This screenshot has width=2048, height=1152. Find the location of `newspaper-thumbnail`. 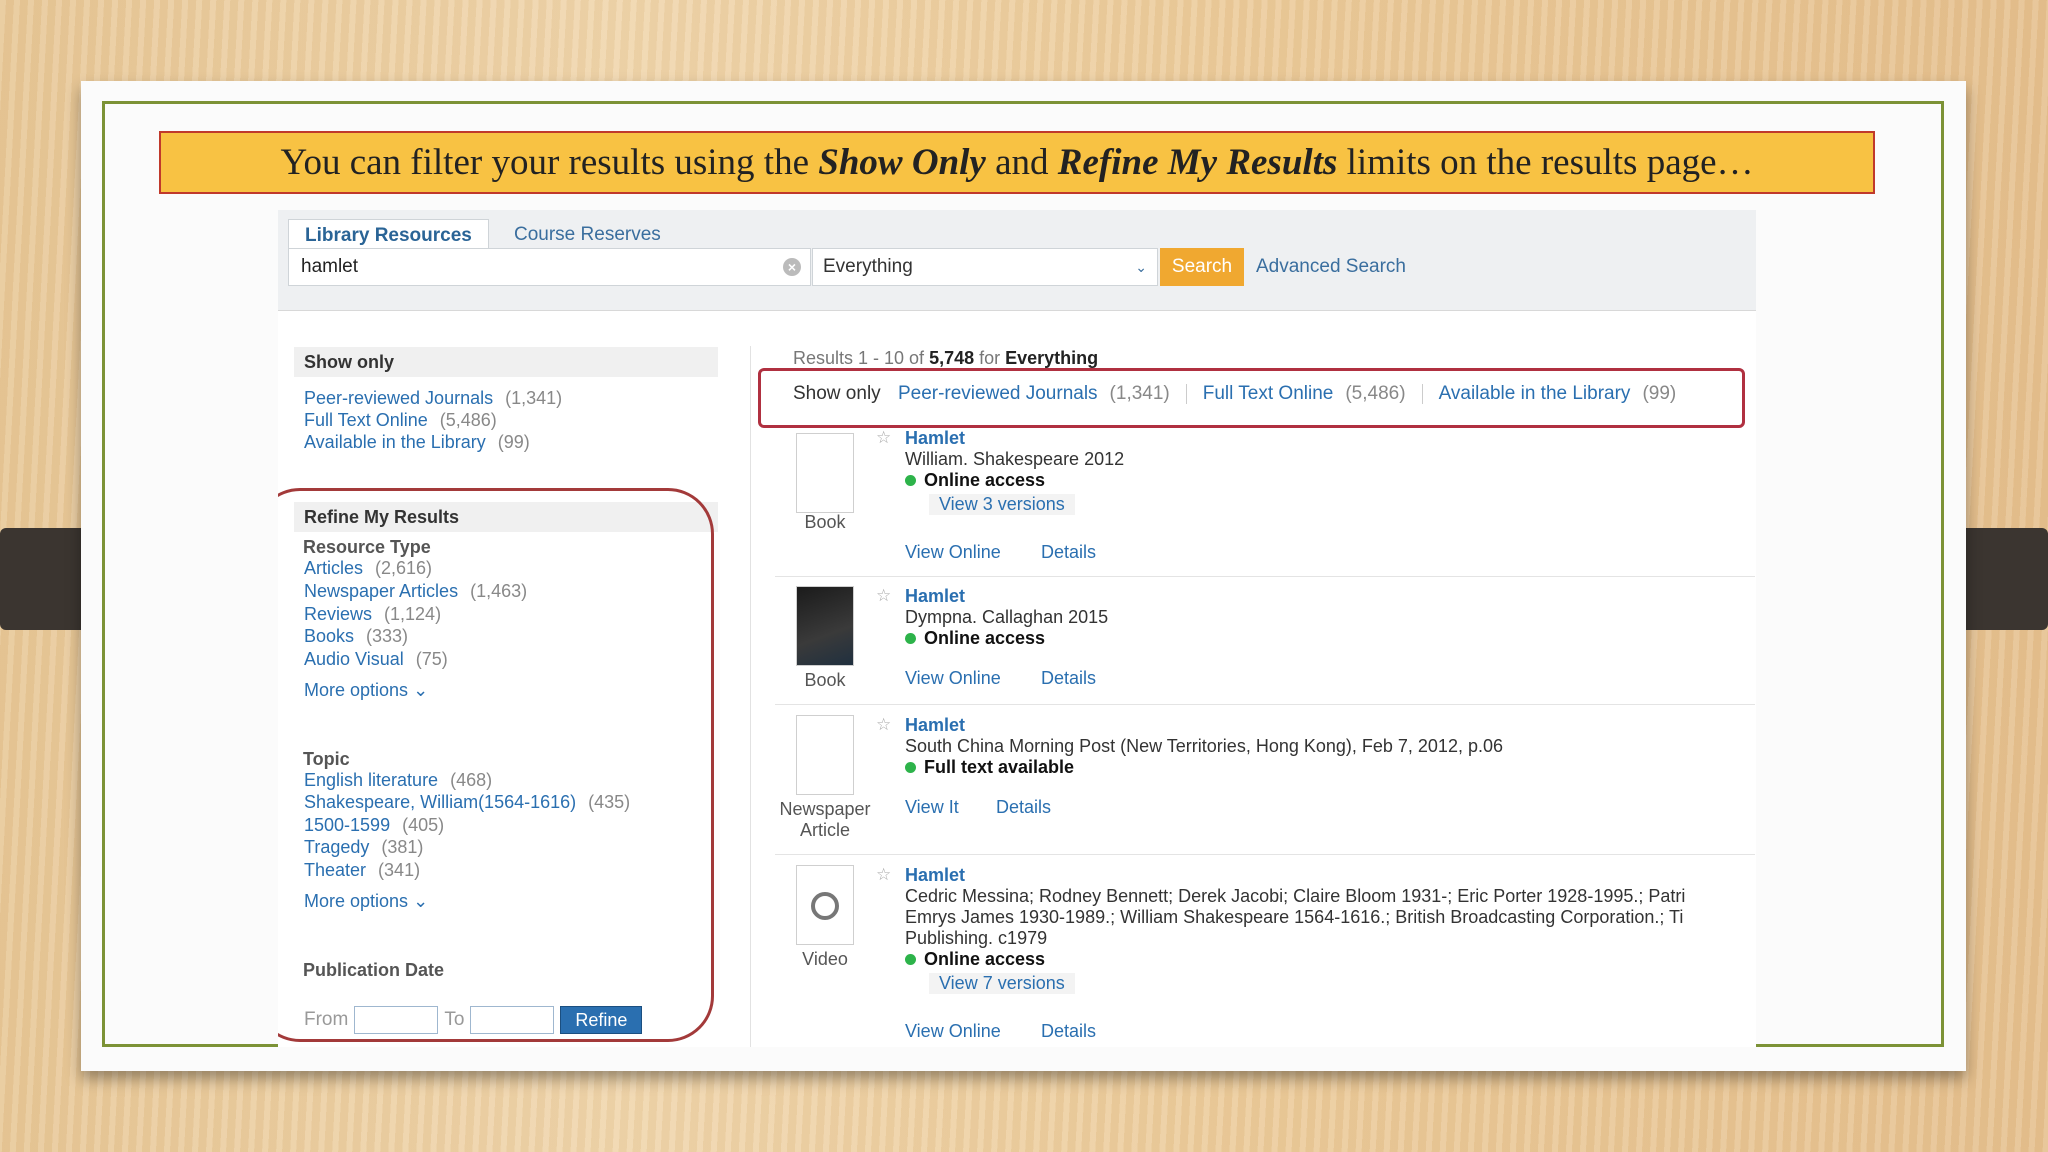

newspaper-thumbnail is located at coordinates (825, 755).